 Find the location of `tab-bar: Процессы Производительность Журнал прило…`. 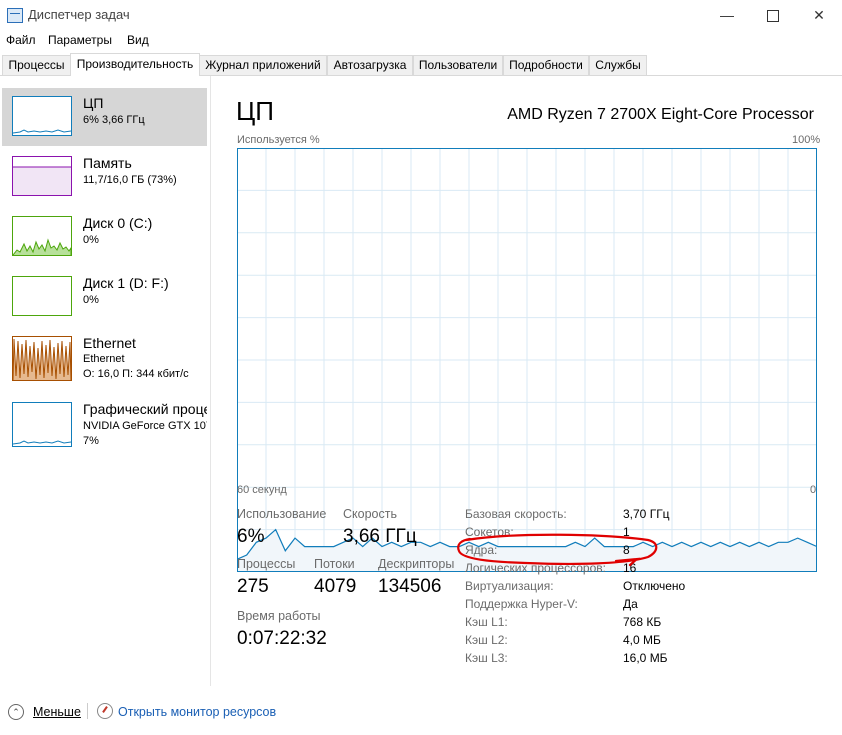

tab-bar: Процессы Производительность Журнал прило… is located at coordinates (421, 64).